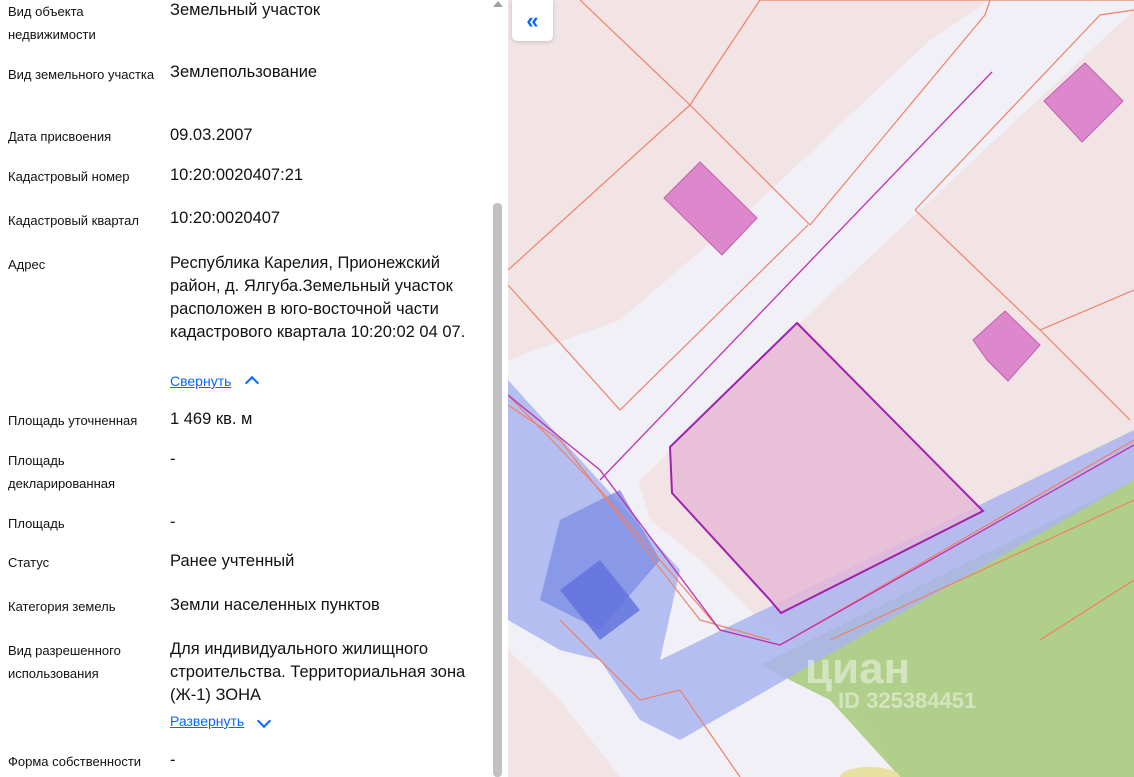 The height and width of the screenshot is (777, 1134). Describe the element at coordinates (62, 472) in the screenshot. I see `field-label: Площадь декларированная` at that location.